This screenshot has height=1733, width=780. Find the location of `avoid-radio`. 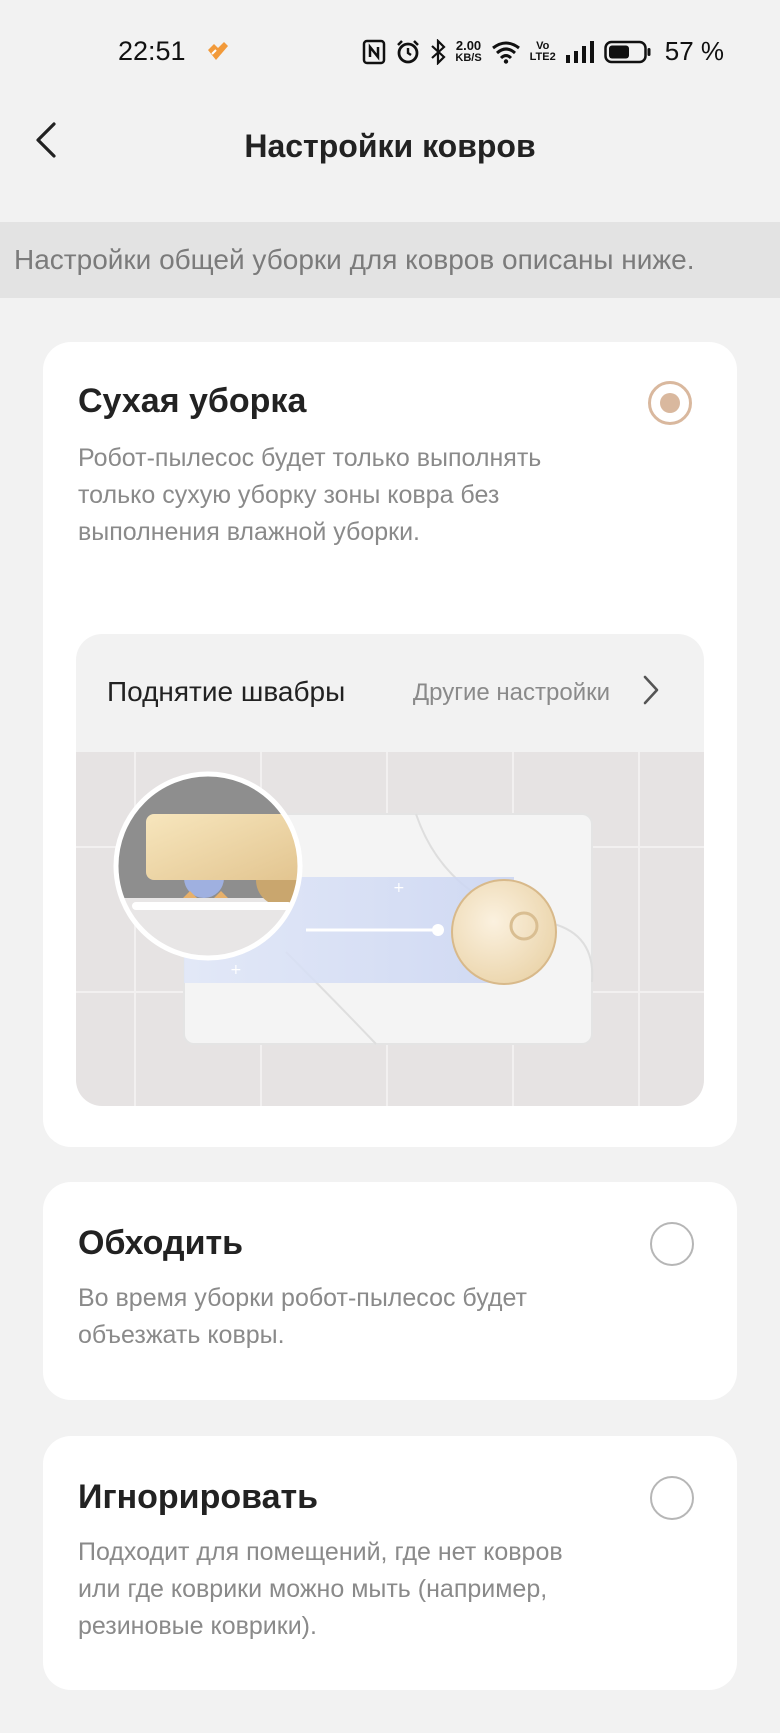

avoid-radio is located at coordinates (672, 1244).